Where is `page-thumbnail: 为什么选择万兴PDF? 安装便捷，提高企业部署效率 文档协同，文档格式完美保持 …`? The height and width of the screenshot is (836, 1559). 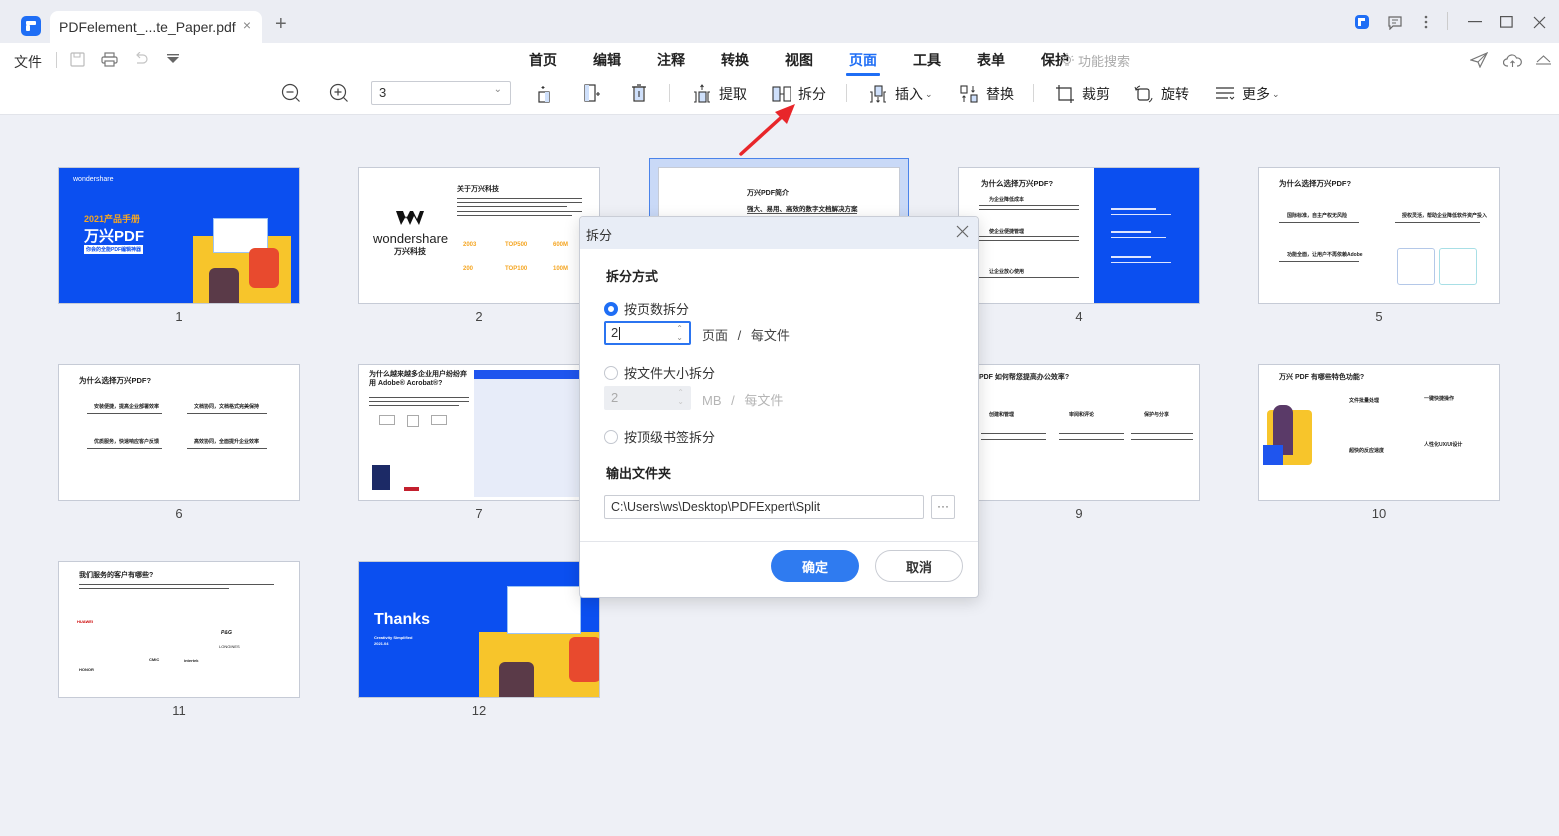 page-thumbnail: 为什么选择万兴PDF? 安装便捷，提高企业部署效率 文档协同，文档格式完美保持 … is located at coordinates (179, 432).